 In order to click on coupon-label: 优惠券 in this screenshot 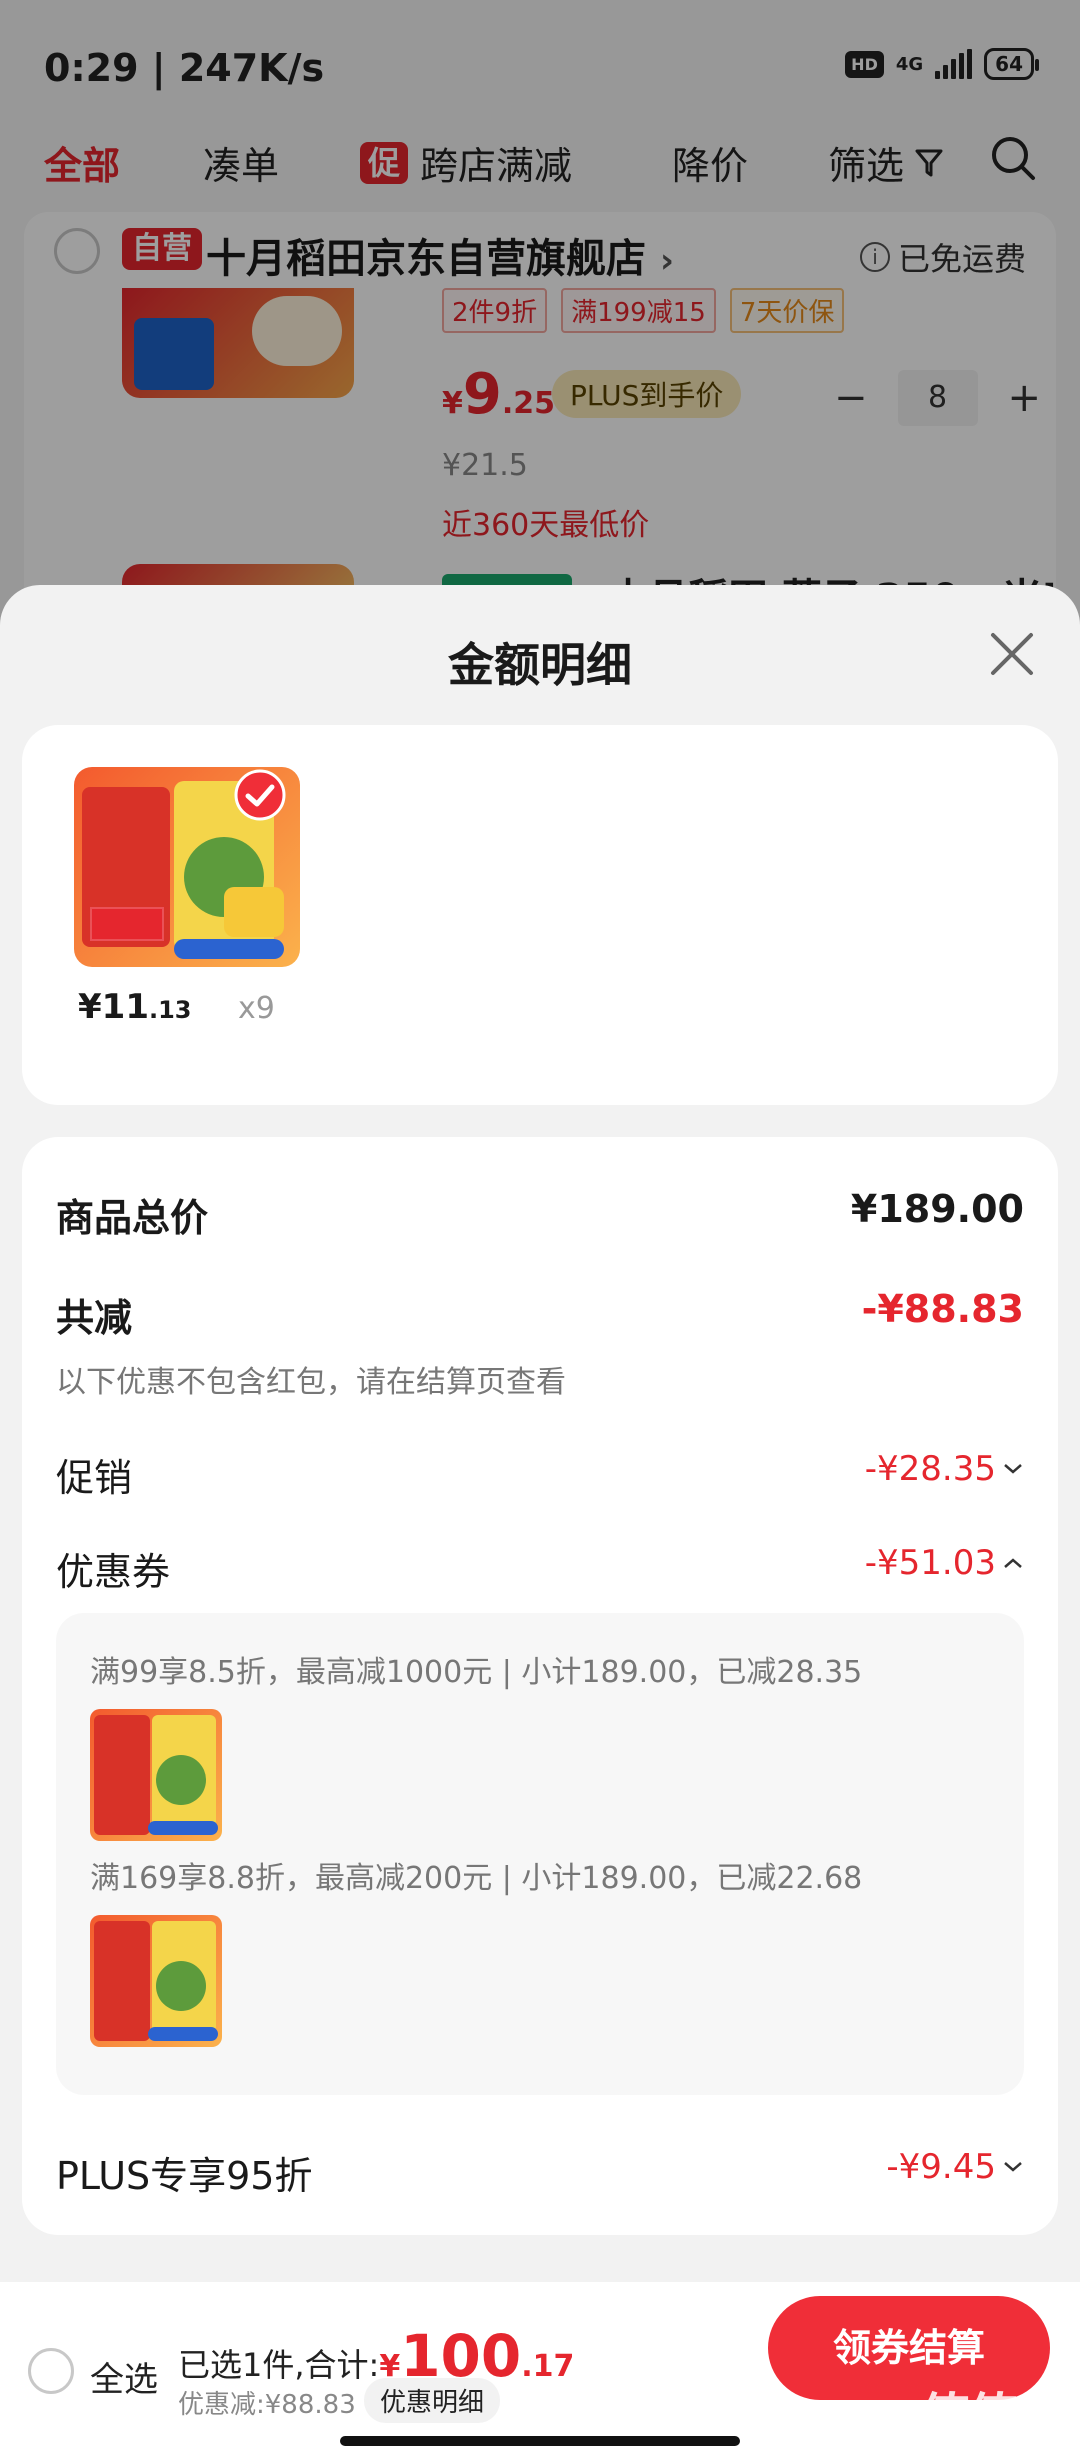, I will do `click(113, 1572)`.